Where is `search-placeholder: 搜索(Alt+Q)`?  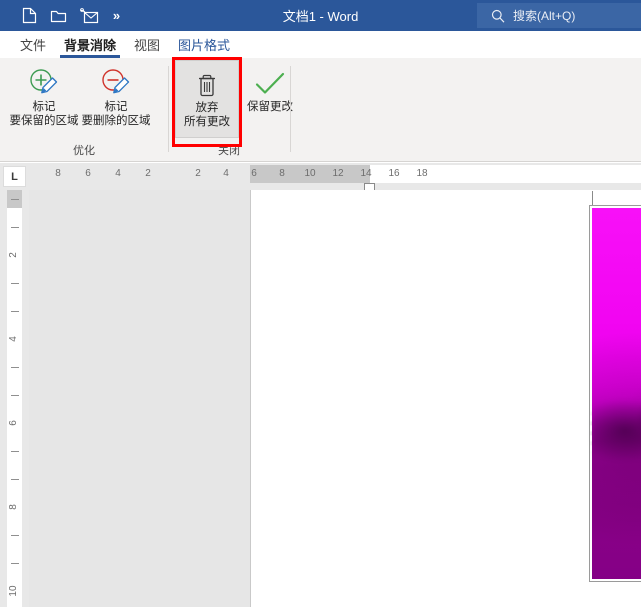
search-placeholder: 搜索(Alt+Q) is located at coordinates (544, 16).